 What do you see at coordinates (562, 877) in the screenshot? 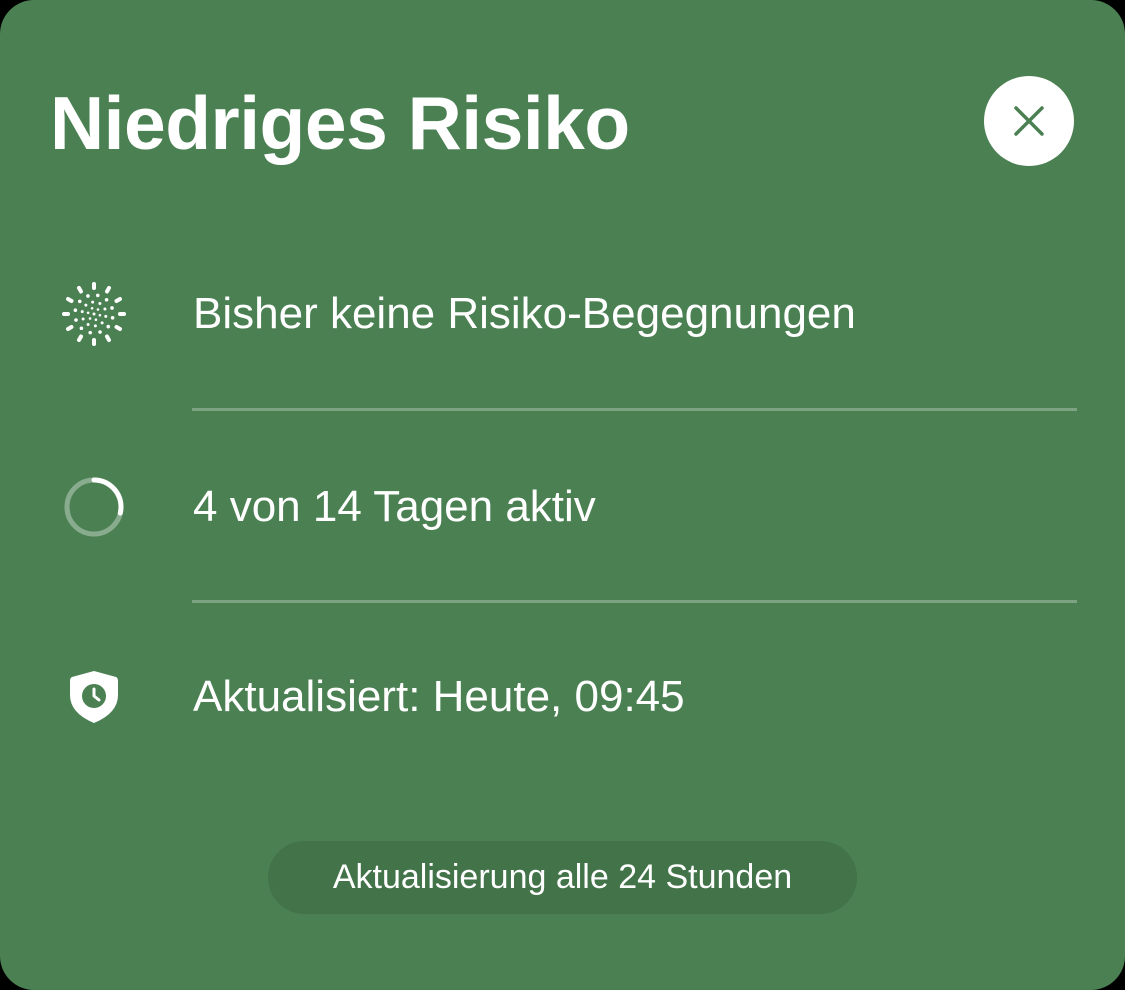
I see `update-interval-badge: Aktualisierung alle 24 Stunden` at bounding box center [562, 877].